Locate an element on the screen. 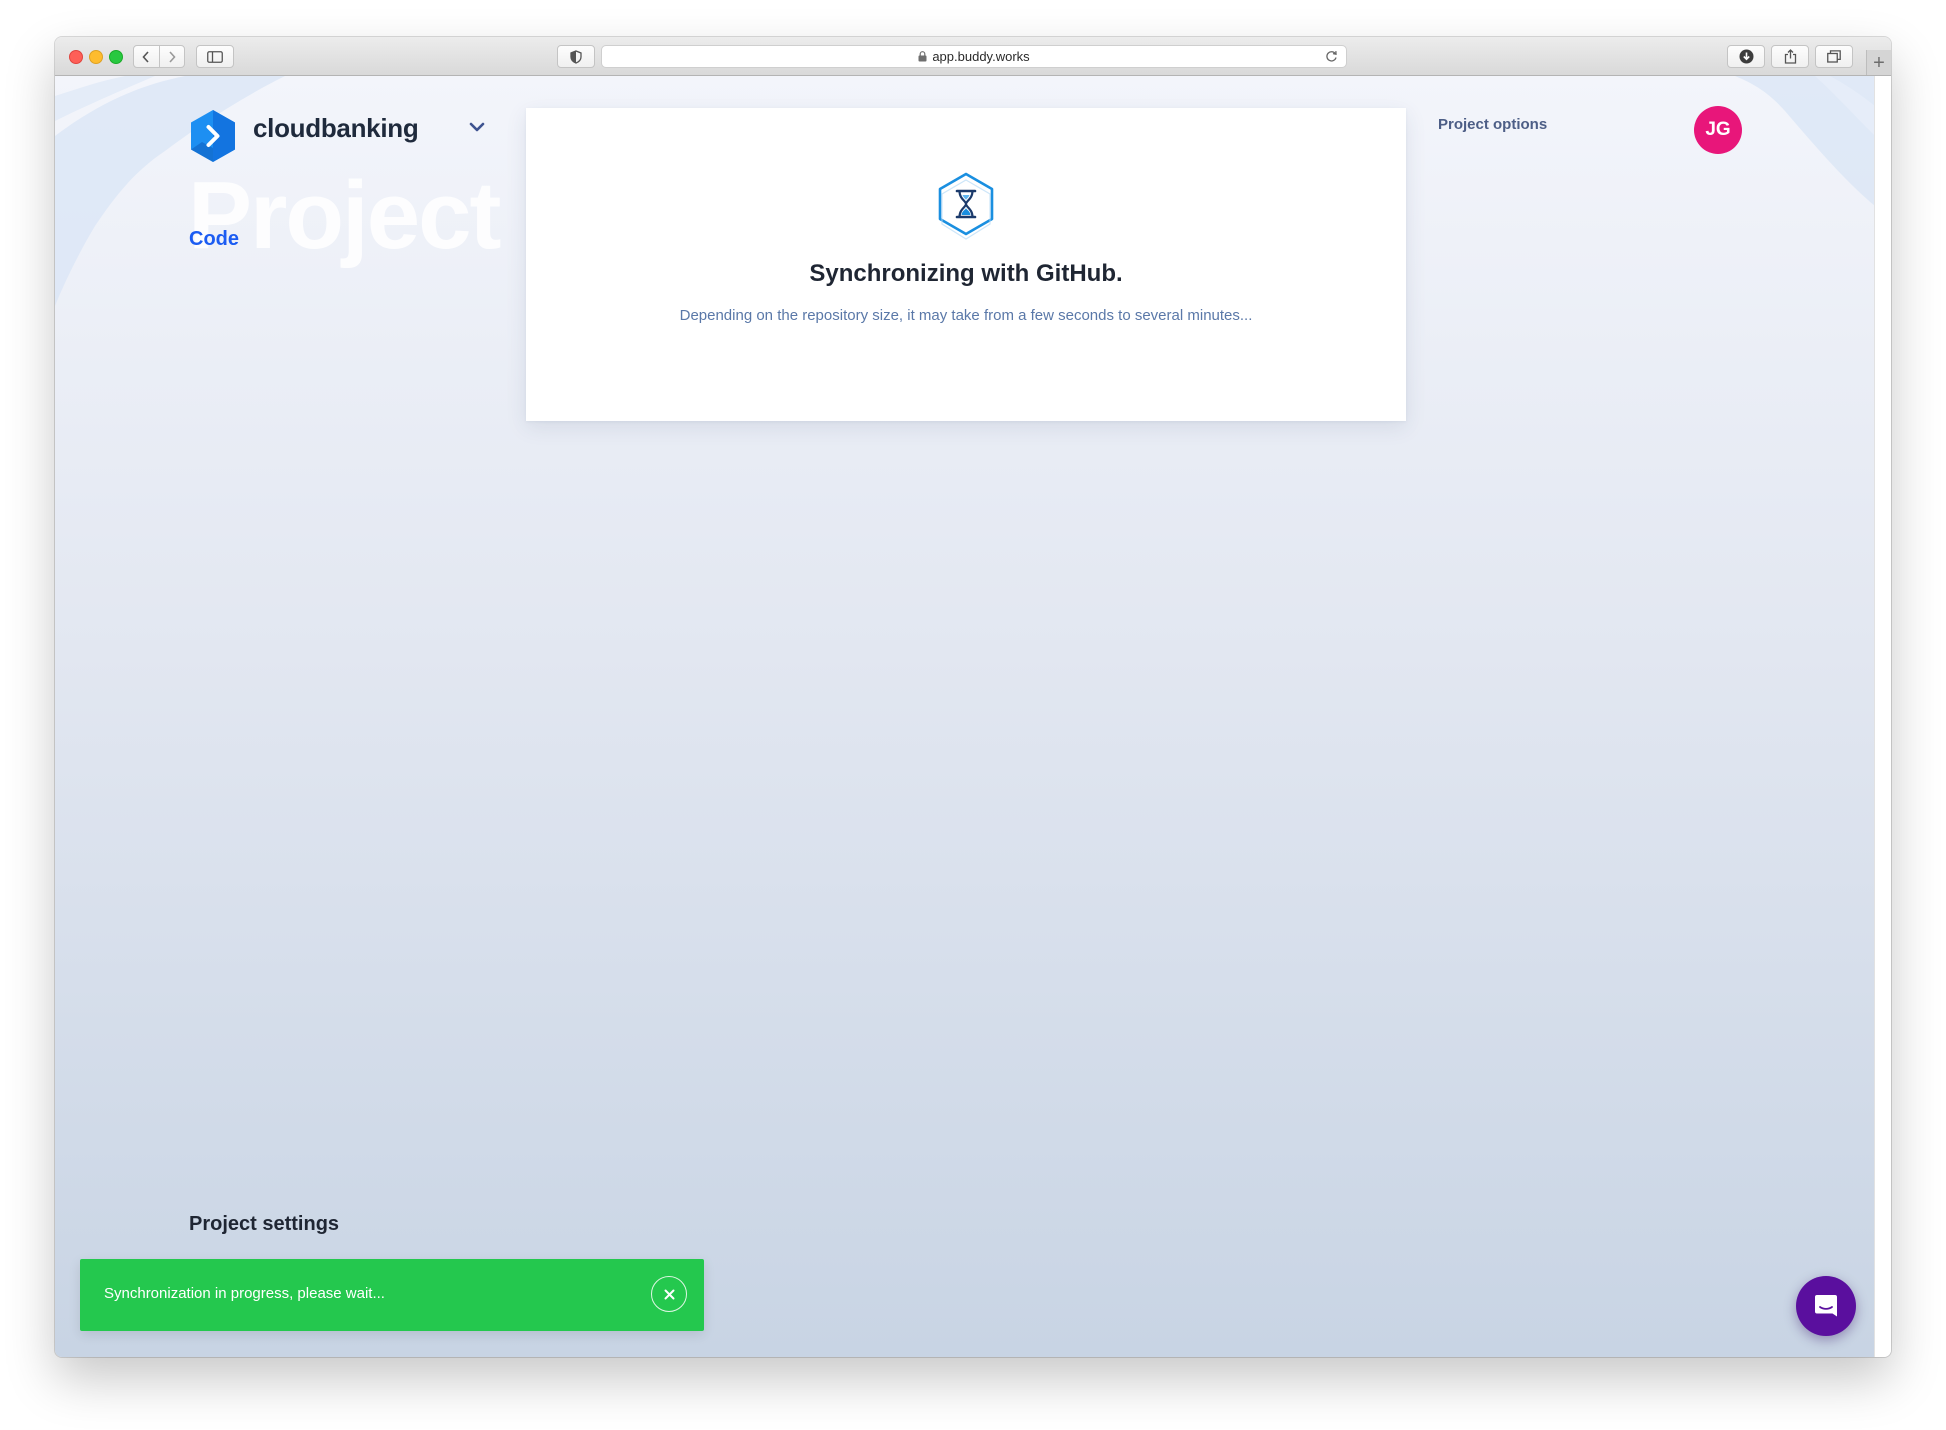 Image resolution: width=1946 pixels, height=1430 pixels. privacy-report-button is located at coordinates (576, 56).